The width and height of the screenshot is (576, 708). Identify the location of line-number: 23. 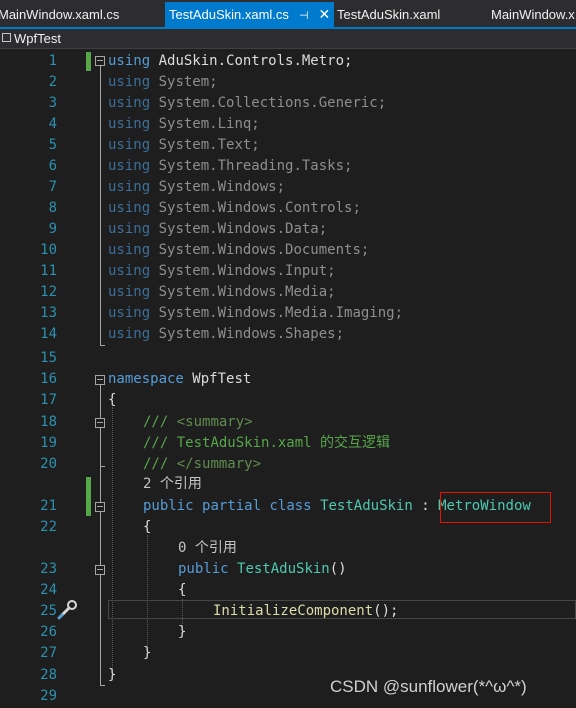
(48, 569).